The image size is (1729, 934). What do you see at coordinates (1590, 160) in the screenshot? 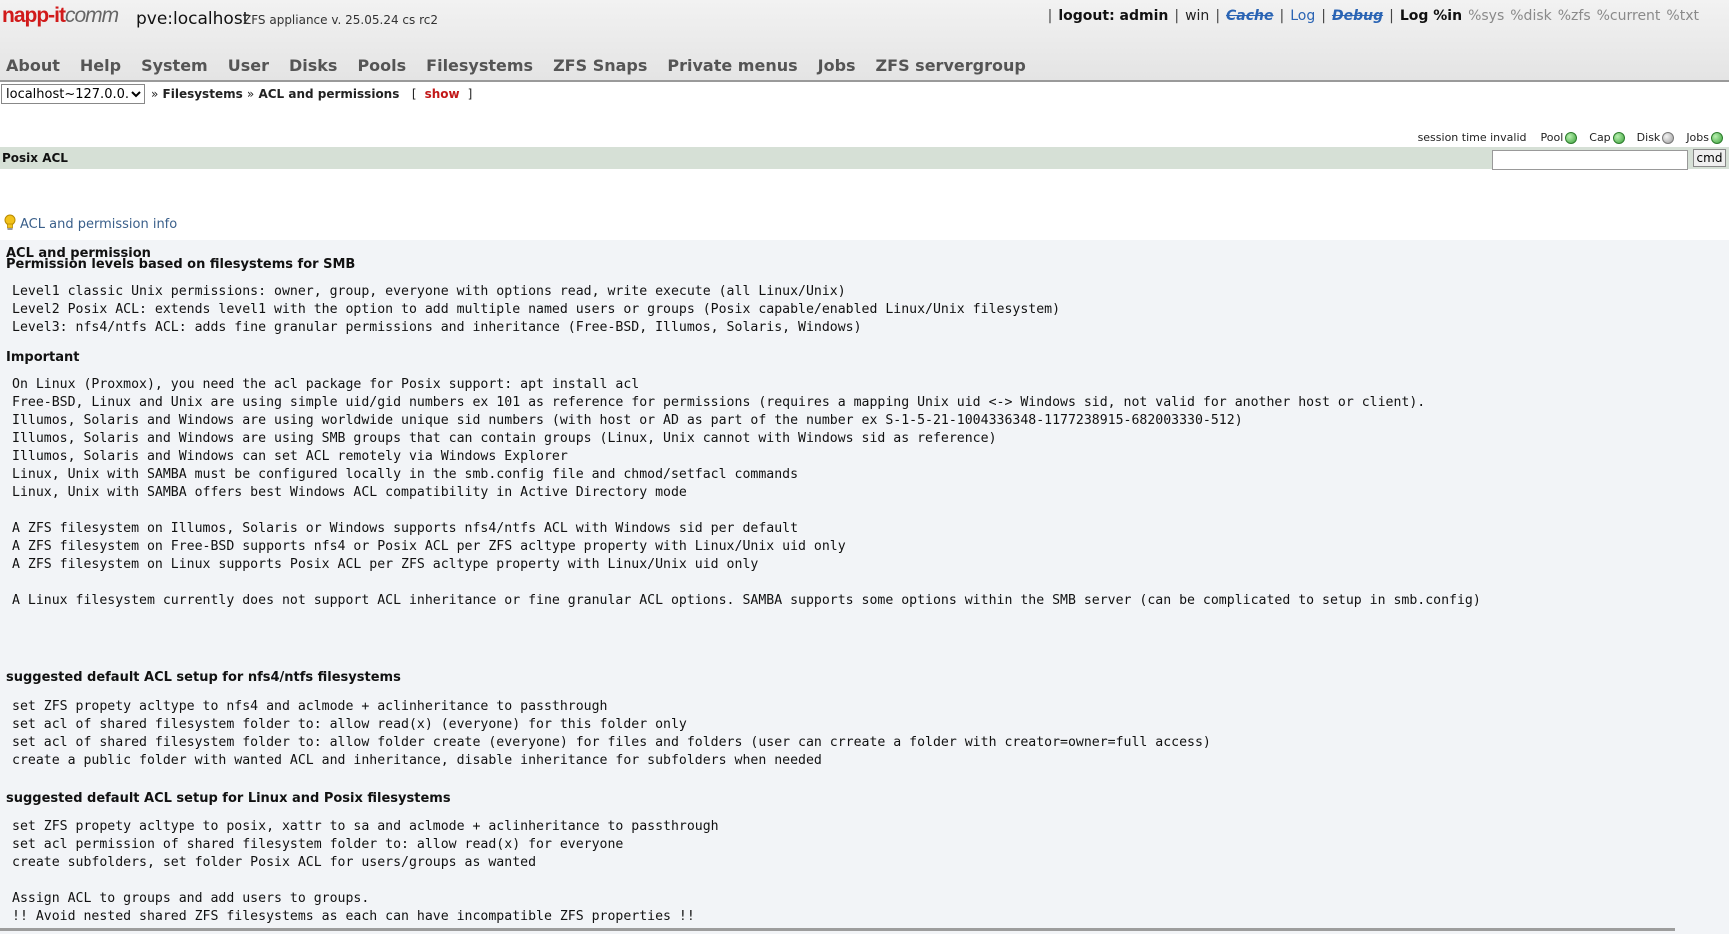
I see `cmd-input` at bounding box center [1590, 160].